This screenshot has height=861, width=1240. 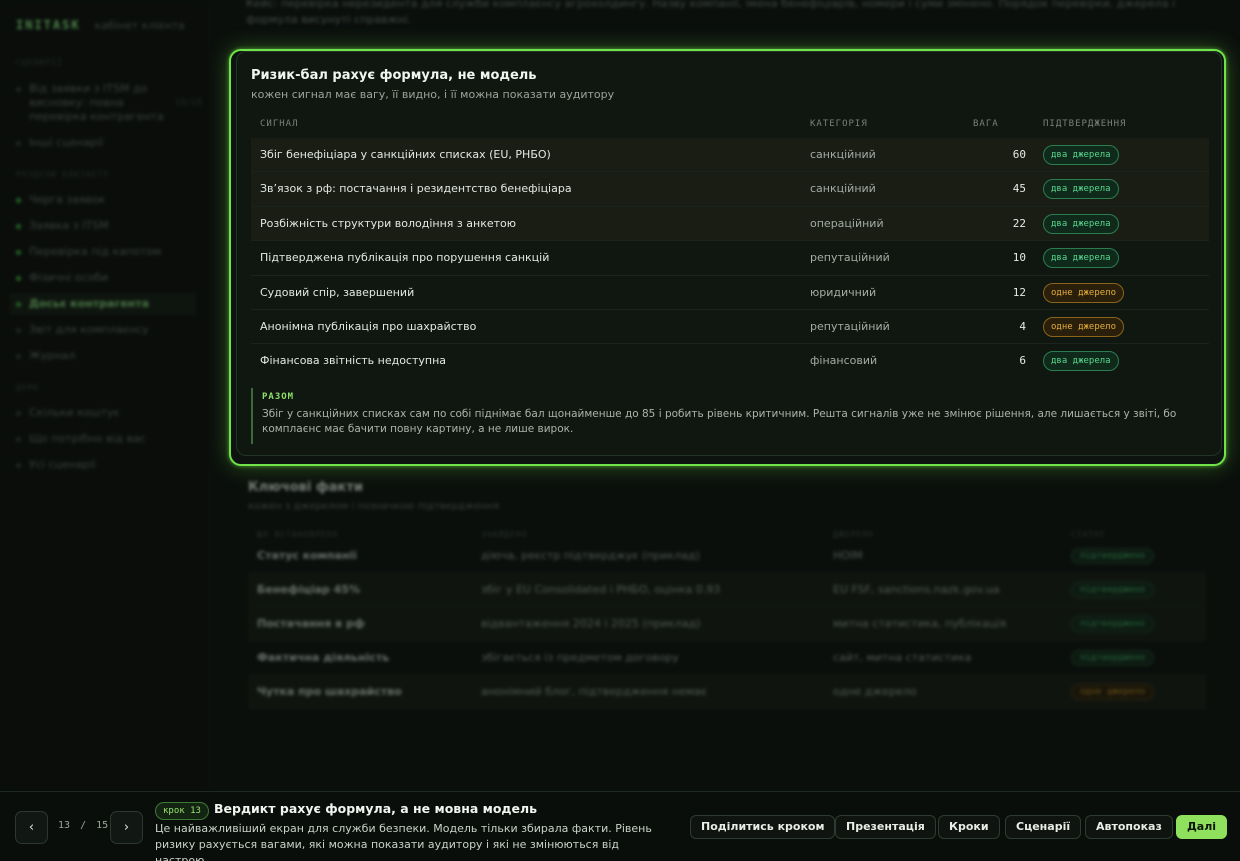 What do you see at coordinates (1202, 827) in the screenshot?
I see `next-button: Далі` at bounding box center [1202, 827].